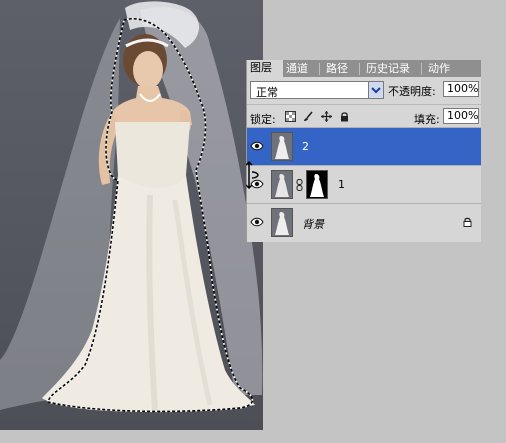 Image resolution: width=506 pixels, height=443 pixels. What do you see at coordinates (412, 91) in the screenshot?
I see `opacity-label: 不透明度:` at bounding box center [412, 91].